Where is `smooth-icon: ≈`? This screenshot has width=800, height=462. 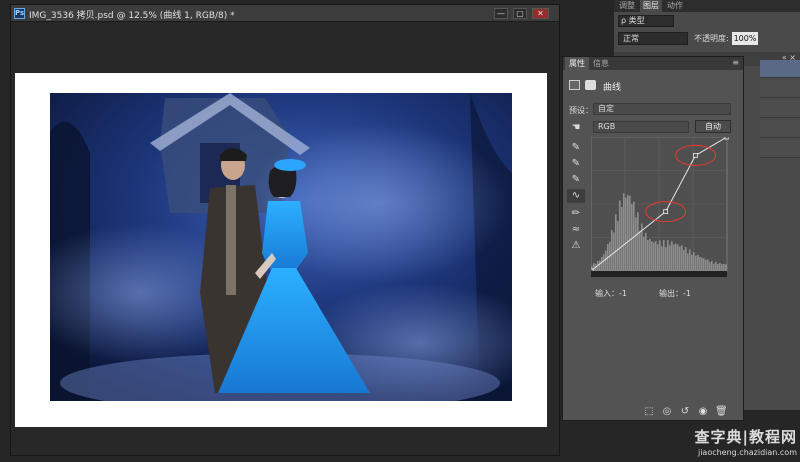
smooth-icon: ≈ is located at coordinates (576, 230).